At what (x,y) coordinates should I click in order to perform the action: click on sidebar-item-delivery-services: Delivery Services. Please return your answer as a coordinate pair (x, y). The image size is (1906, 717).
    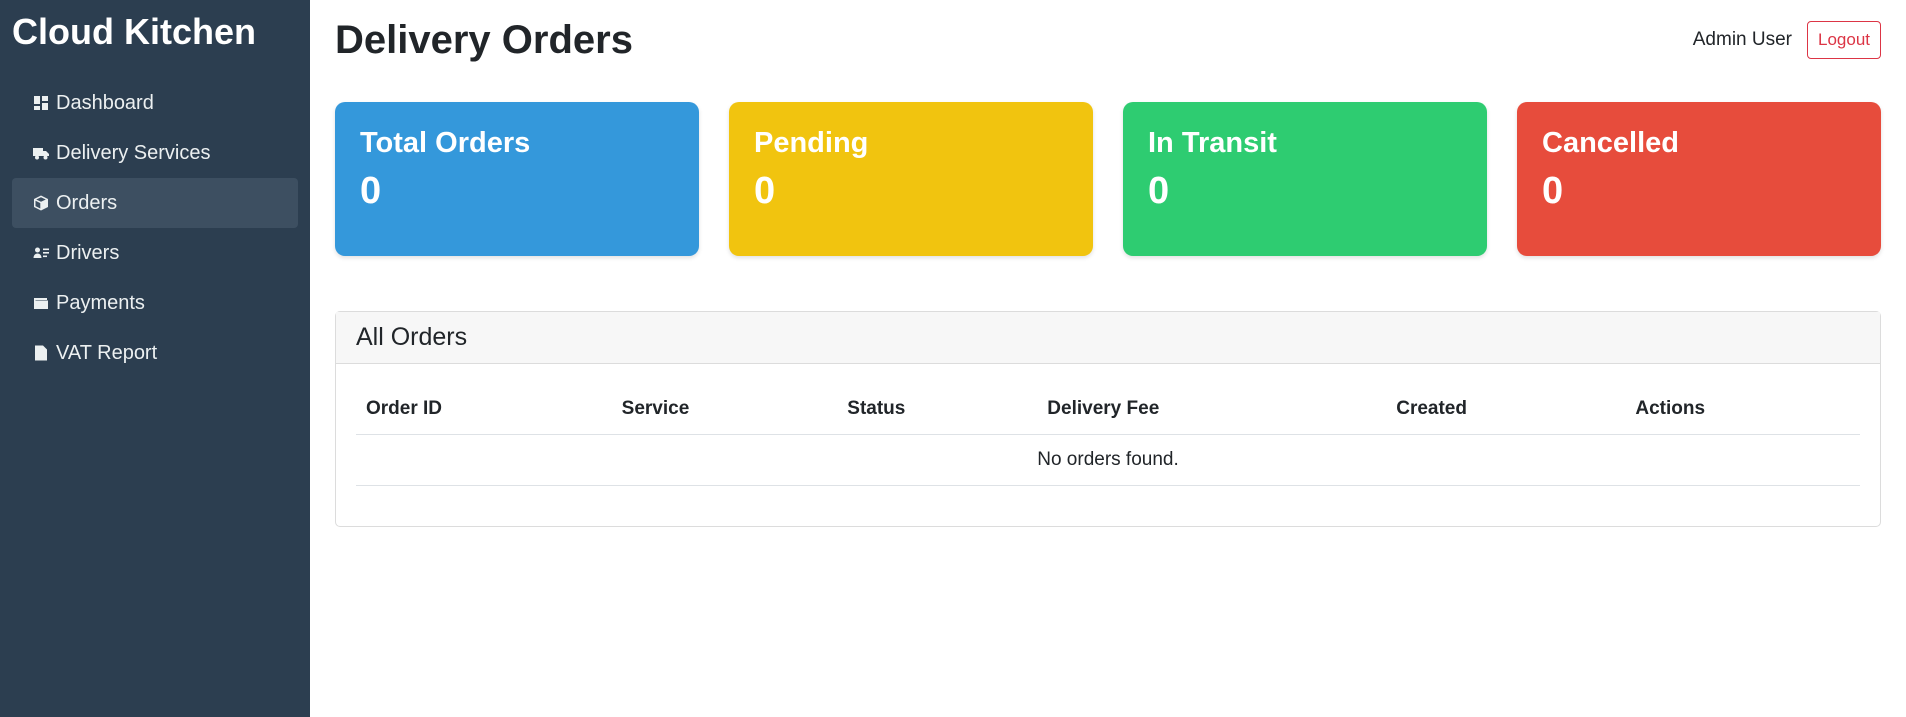
    Looking at the image, I should click on (155, 153).